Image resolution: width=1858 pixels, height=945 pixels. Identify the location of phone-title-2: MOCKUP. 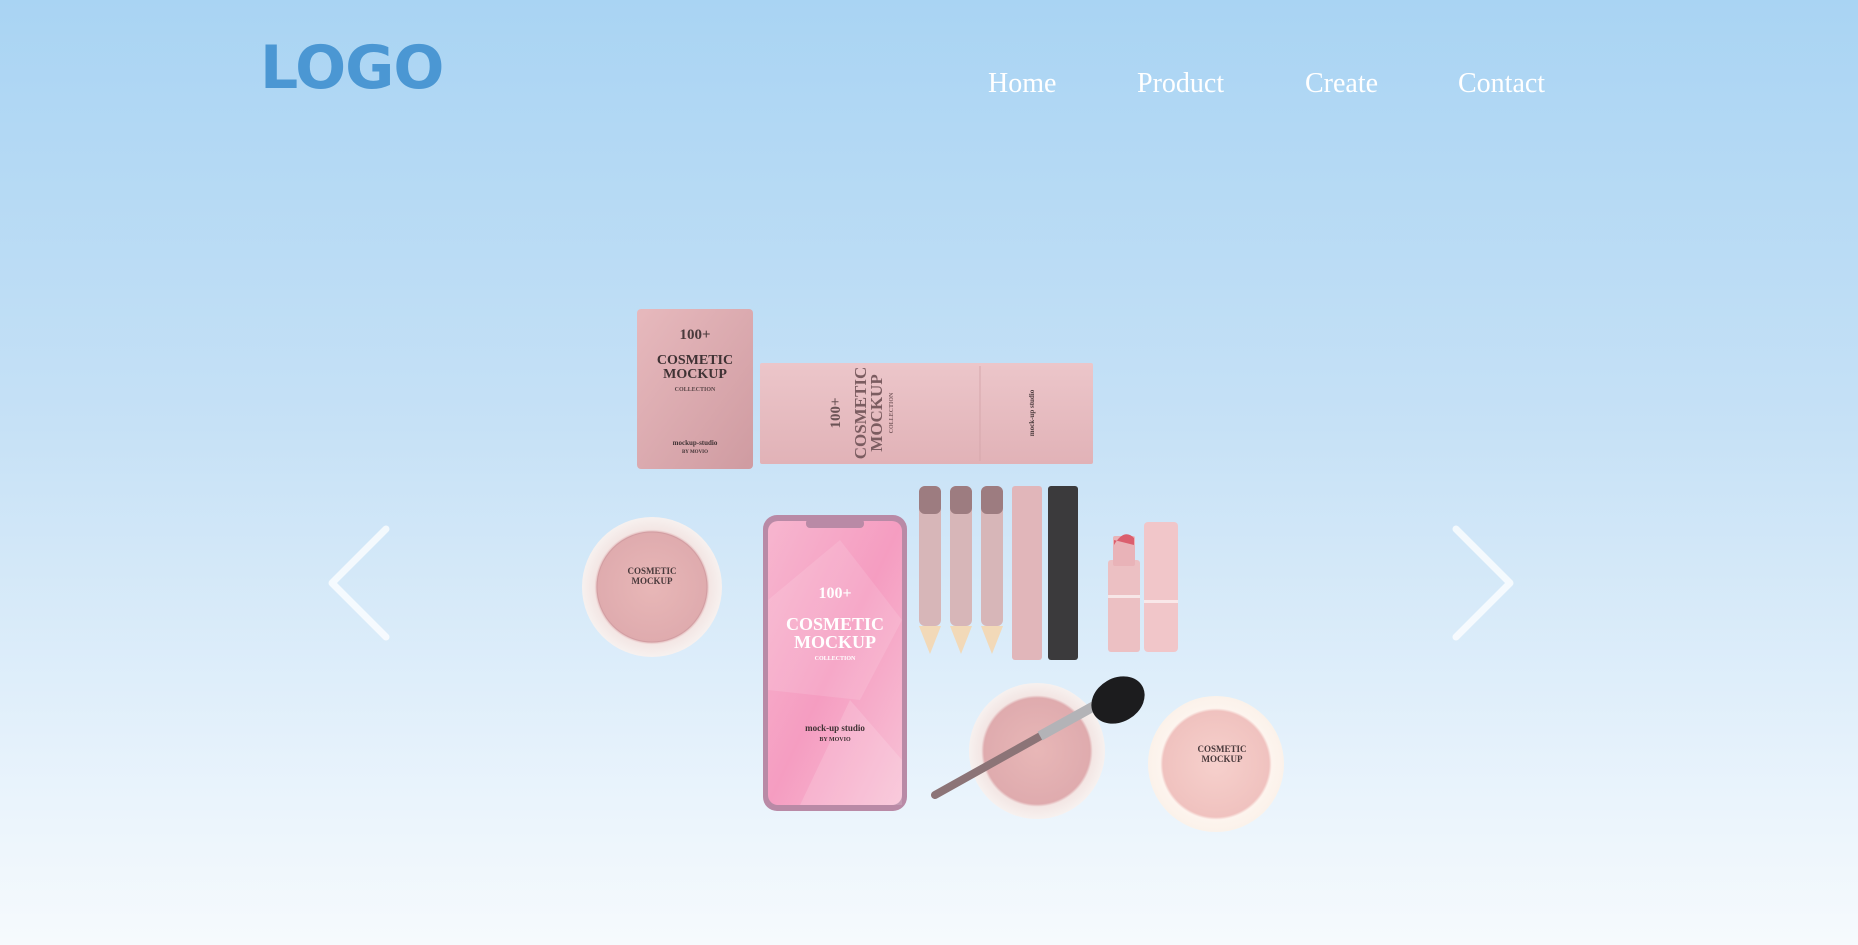
(835, 642).